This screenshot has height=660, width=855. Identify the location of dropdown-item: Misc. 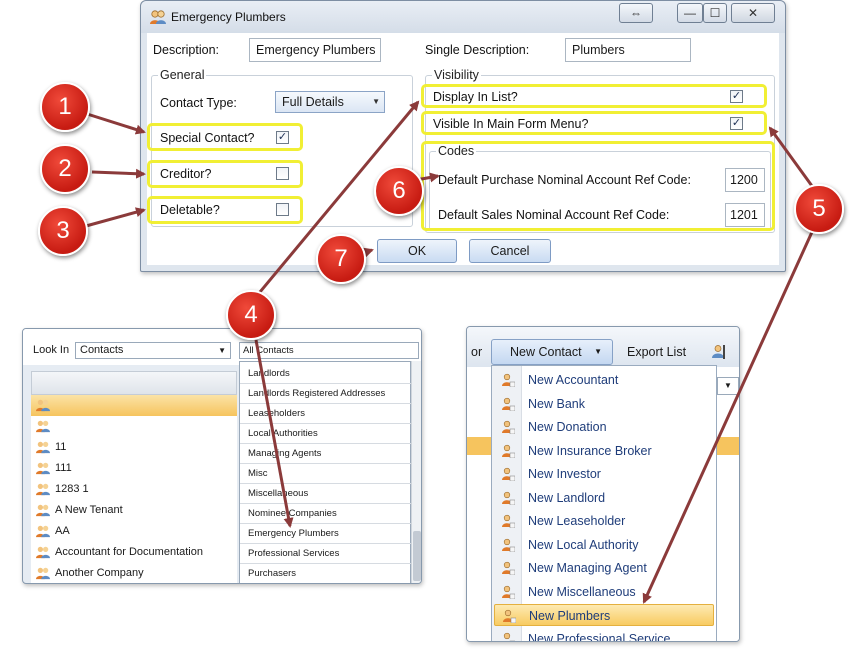
(326, 474).